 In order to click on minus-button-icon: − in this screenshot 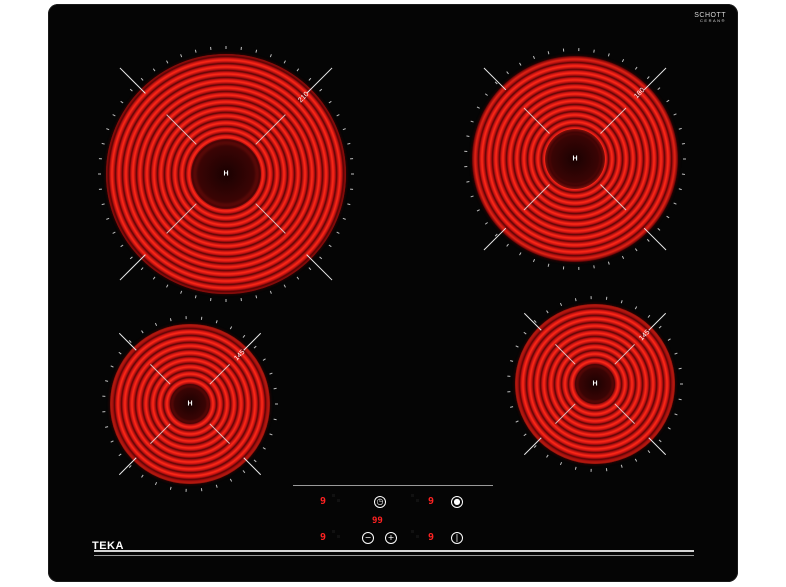, I will do `click(368, 538)`.